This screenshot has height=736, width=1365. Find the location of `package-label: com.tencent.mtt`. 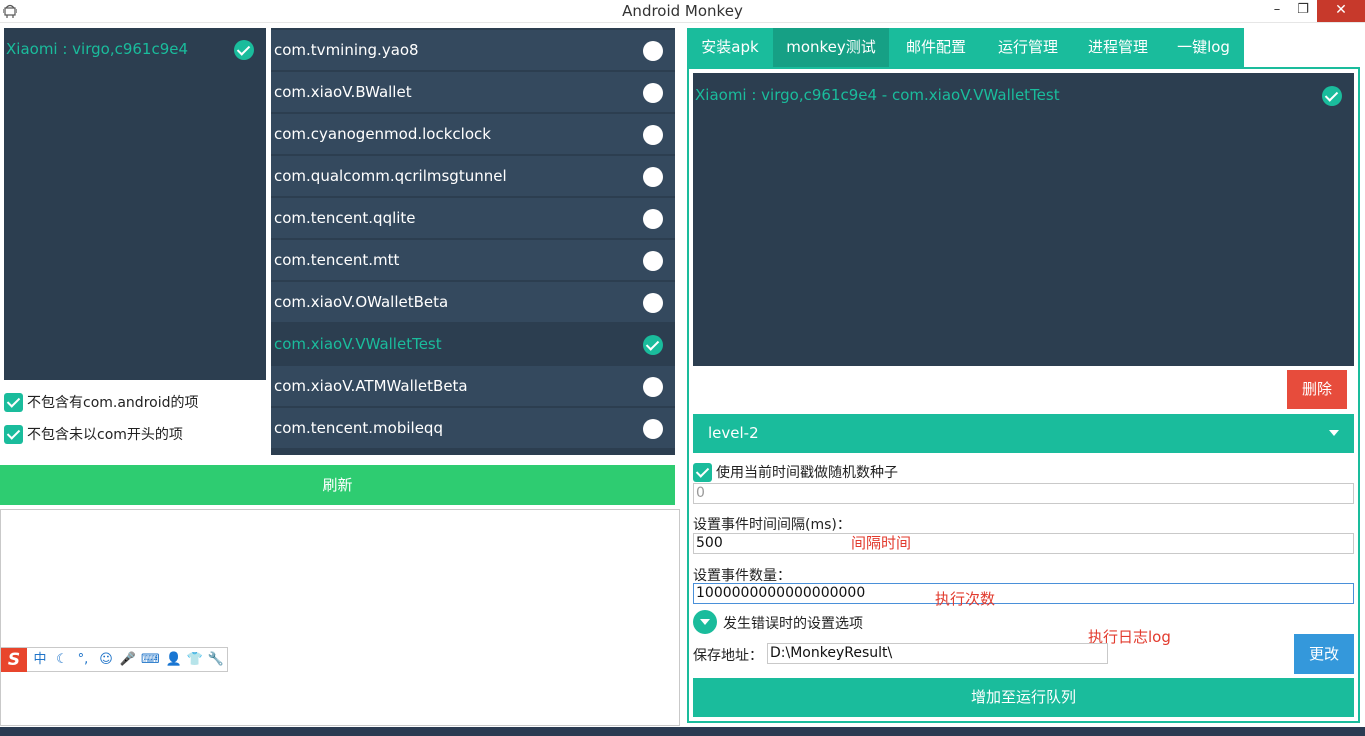

package-label: com.tencent.mtt is located at coordinates (337, 260).